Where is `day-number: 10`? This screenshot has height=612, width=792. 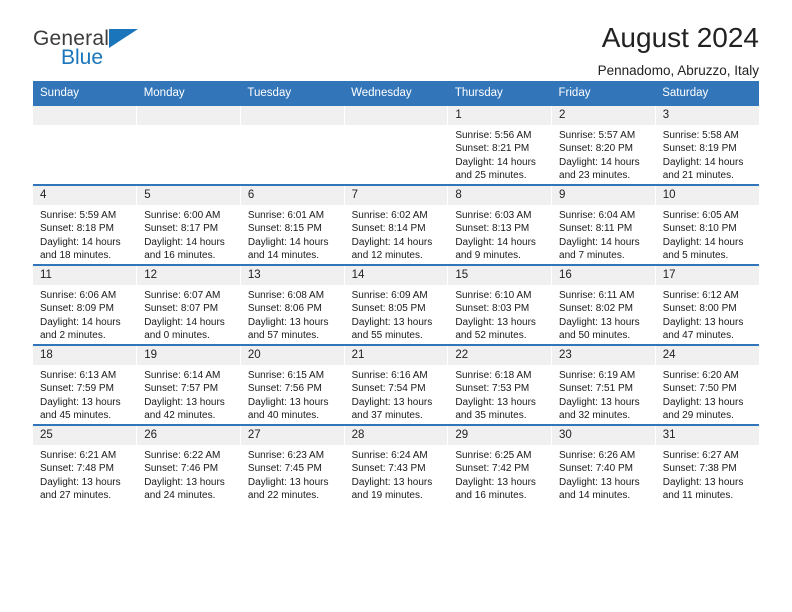 day-number: 10 is located at coordinates (707, 195).